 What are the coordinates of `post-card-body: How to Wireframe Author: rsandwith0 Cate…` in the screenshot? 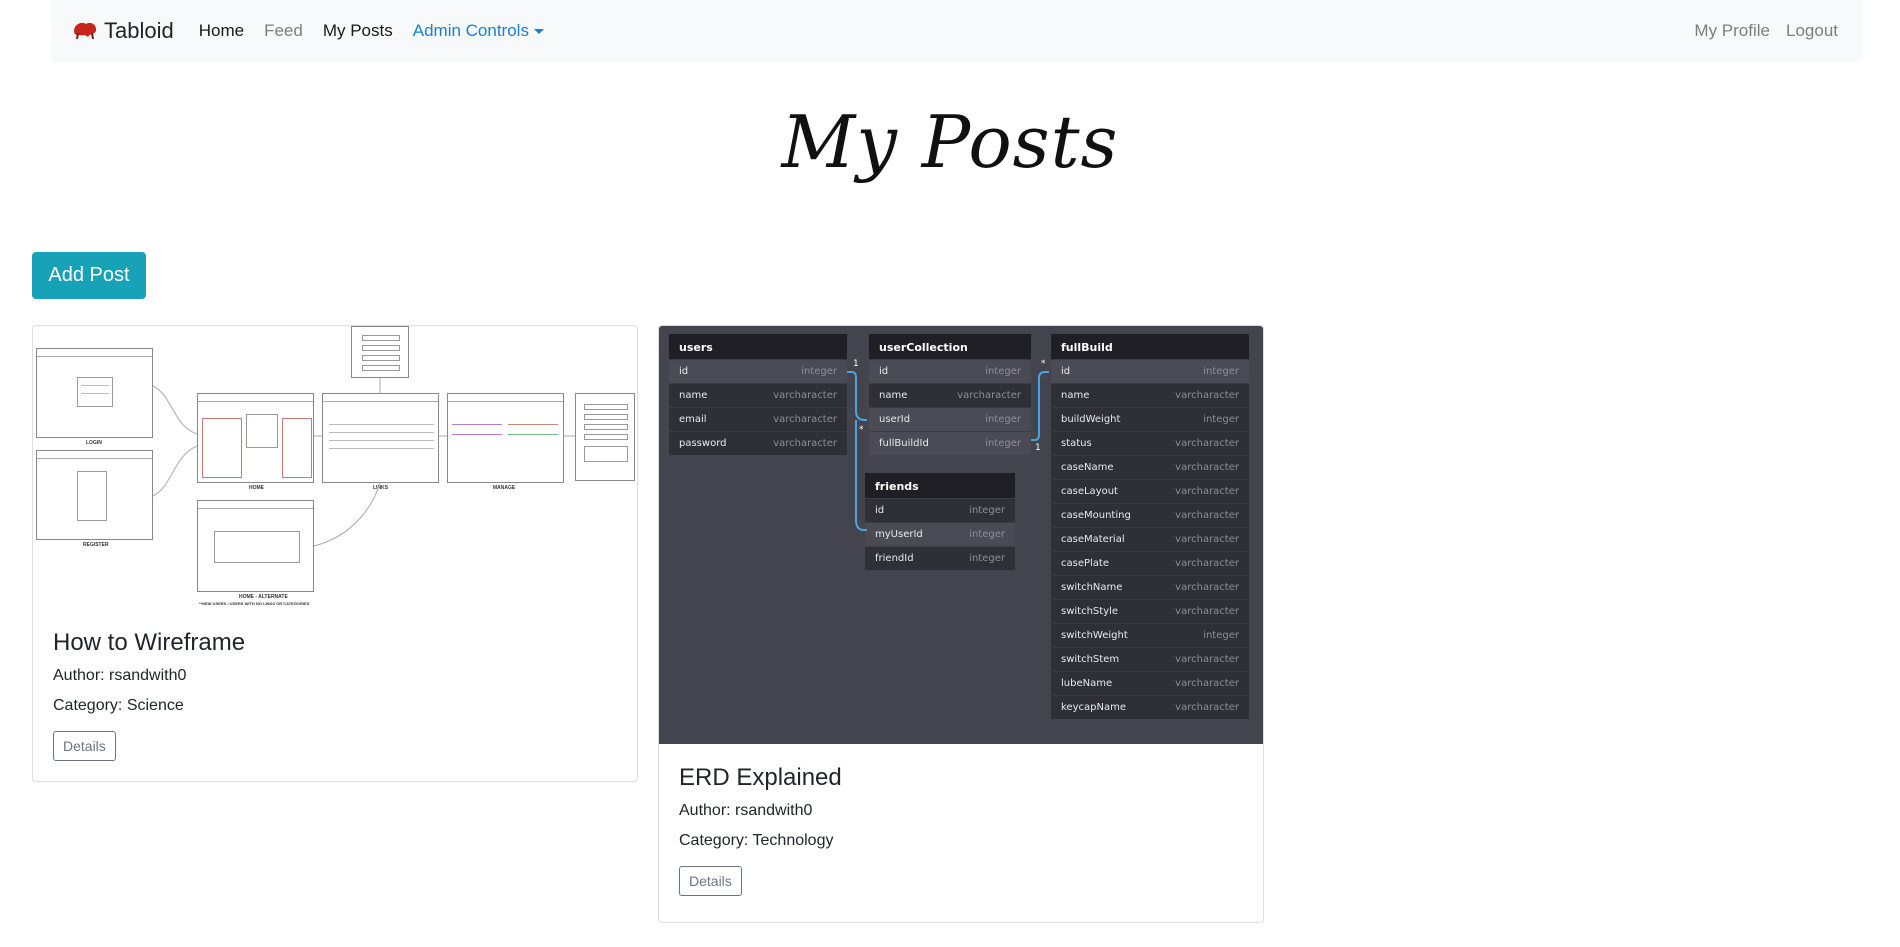 It's located at (335, 694).